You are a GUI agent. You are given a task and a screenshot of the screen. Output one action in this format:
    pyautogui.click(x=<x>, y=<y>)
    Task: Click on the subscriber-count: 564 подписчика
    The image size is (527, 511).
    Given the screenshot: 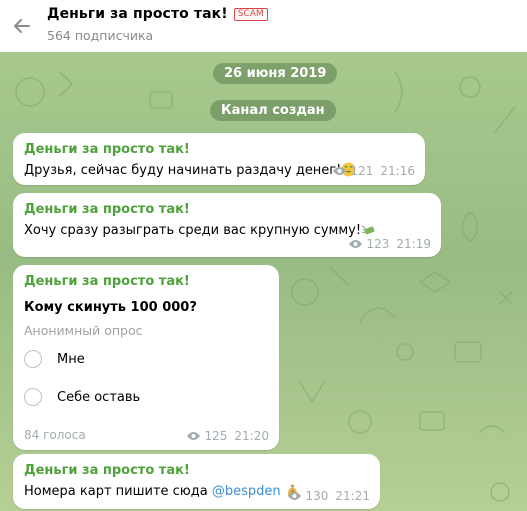 What is the action you would take?
    pyautogui.click(x=100, y=35)
    